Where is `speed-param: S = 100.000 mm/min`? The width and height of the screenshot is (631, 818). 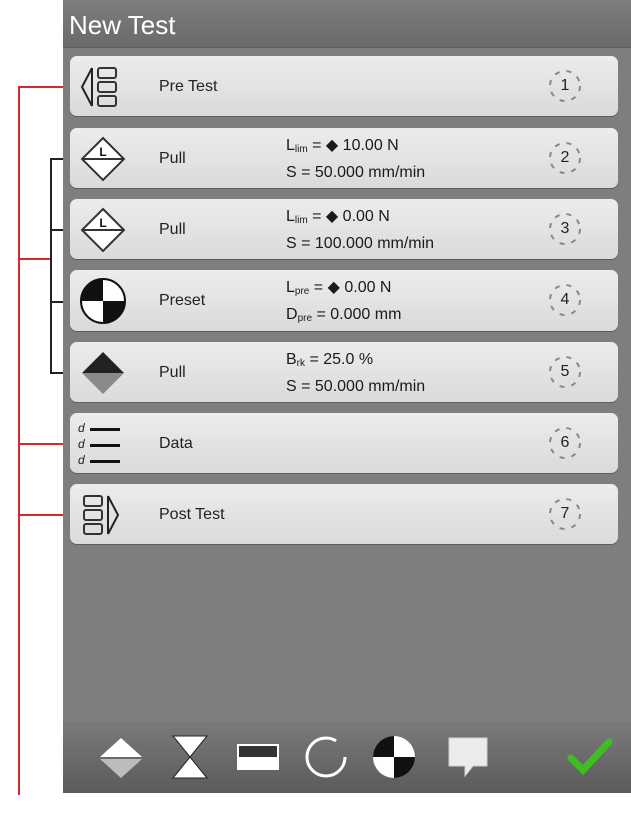
speed-param: S = 100.000 mm/min is located at coordinates (360, 243).